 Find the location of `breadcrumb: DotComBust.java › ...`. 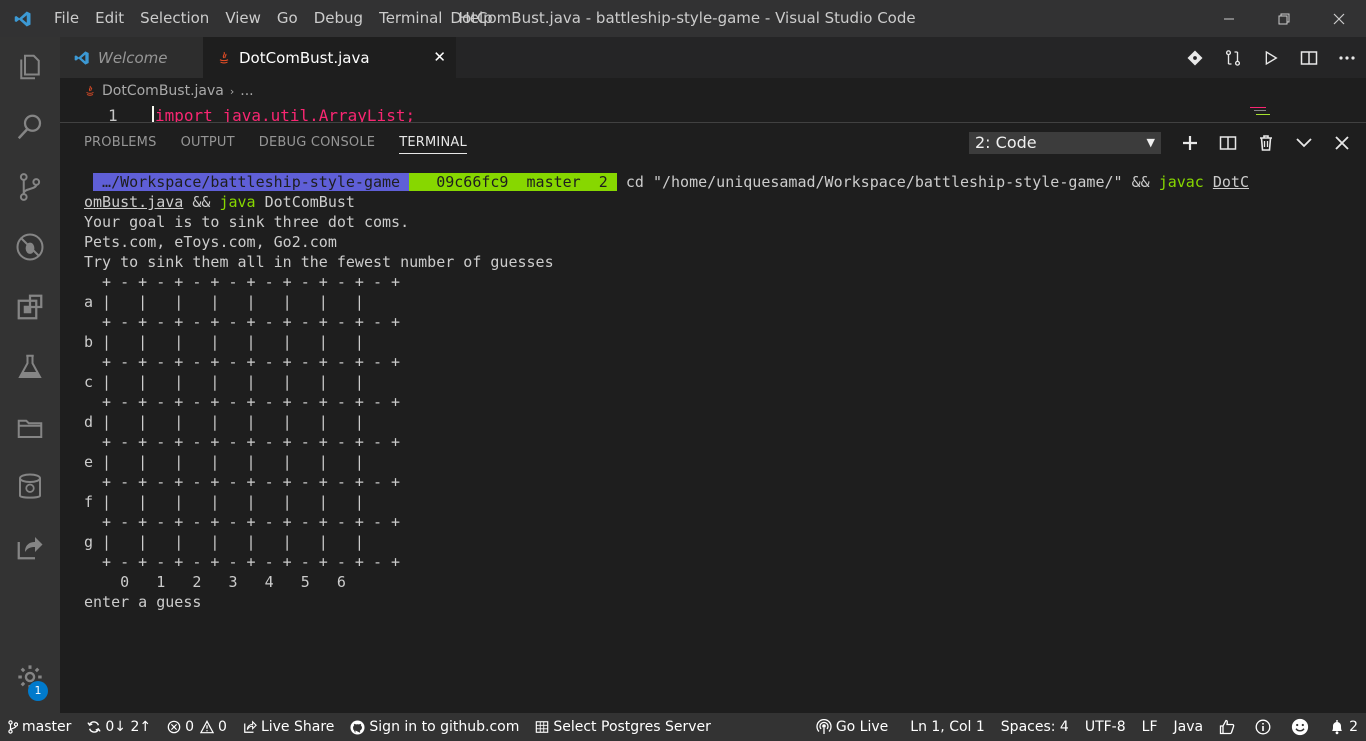

breadcrumb: DotComBust.java › ... is located at coordinates (713, 91).